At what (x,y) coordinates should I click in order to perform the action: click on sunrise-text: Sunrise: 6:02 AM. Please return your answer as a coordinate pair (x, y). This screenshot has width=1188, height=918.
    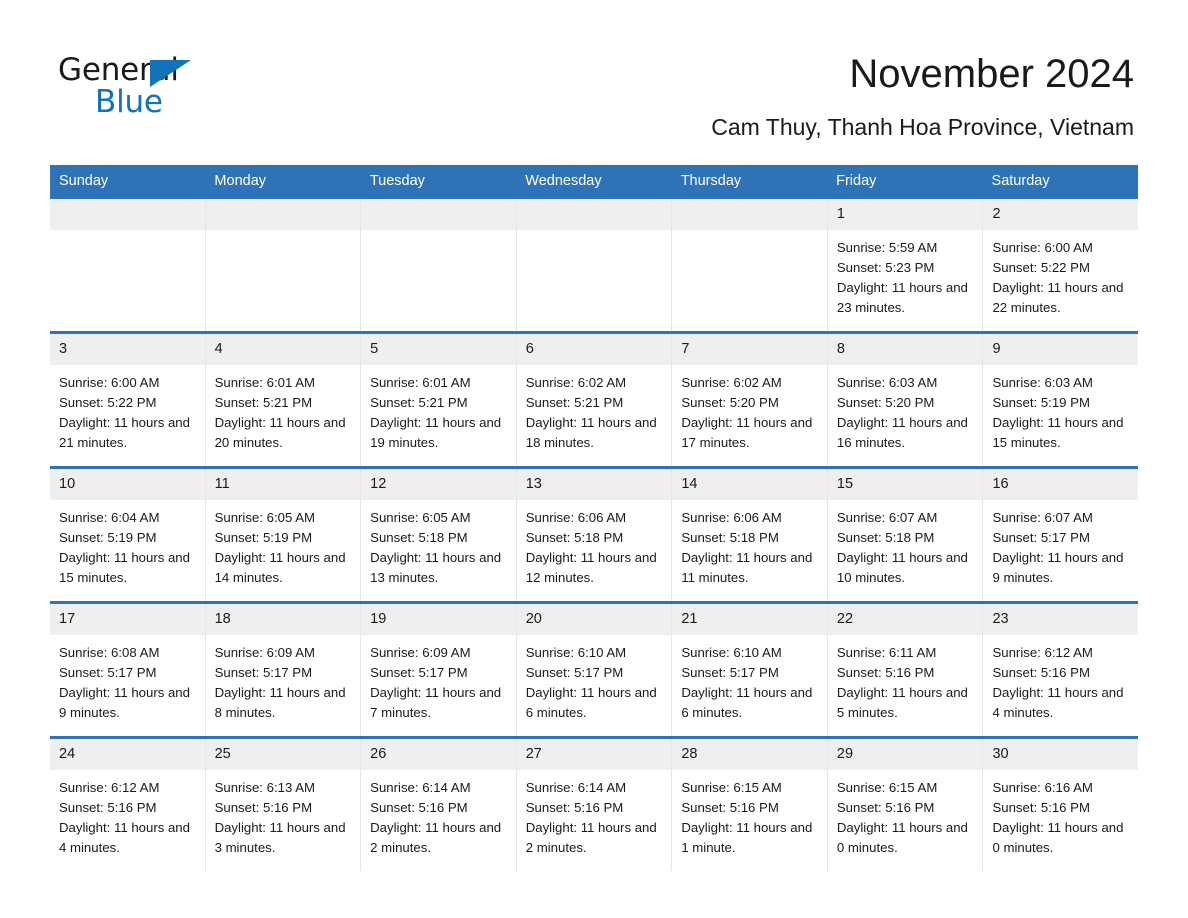
    Looking at the image, I should click on (731, 382).